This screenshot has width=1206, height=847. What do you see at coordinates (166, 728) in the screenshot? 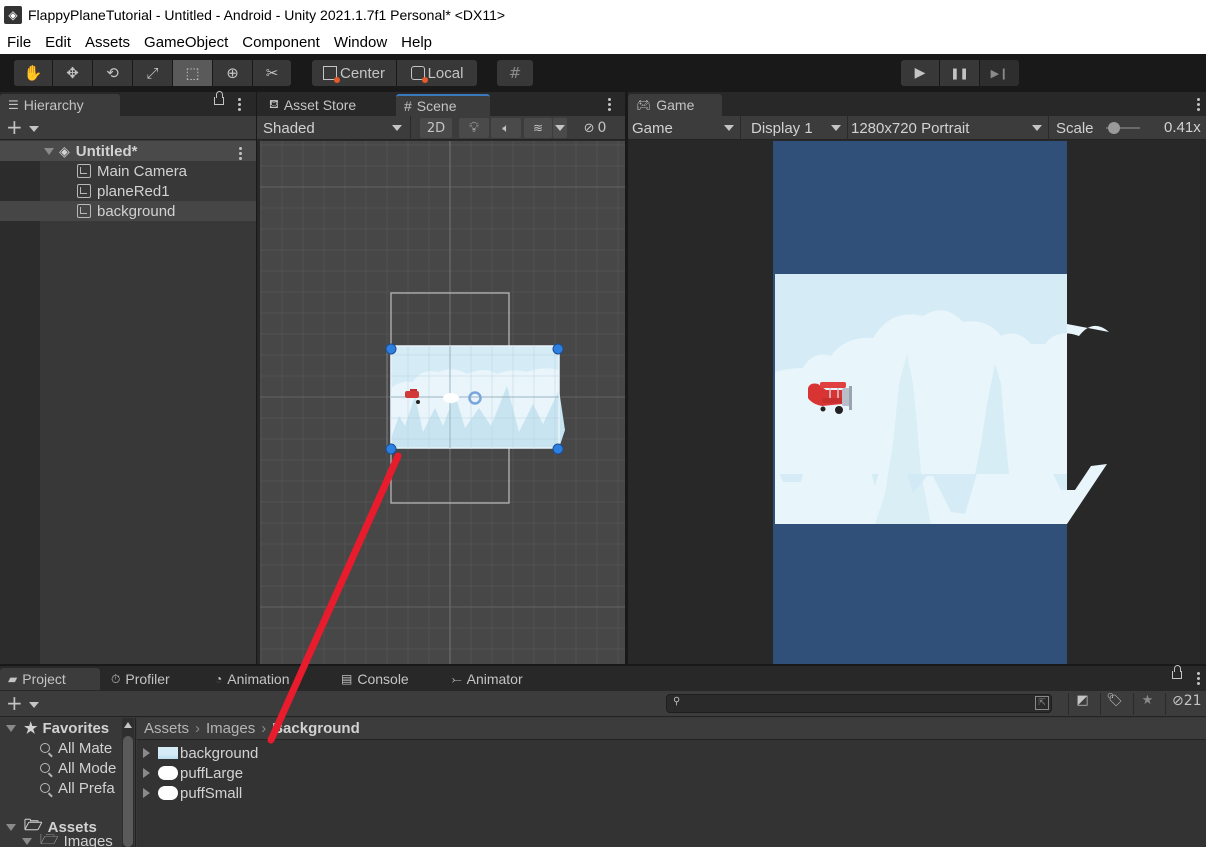
I see `breadcrumb-assets: Assets` at bounding box center [166, 728].